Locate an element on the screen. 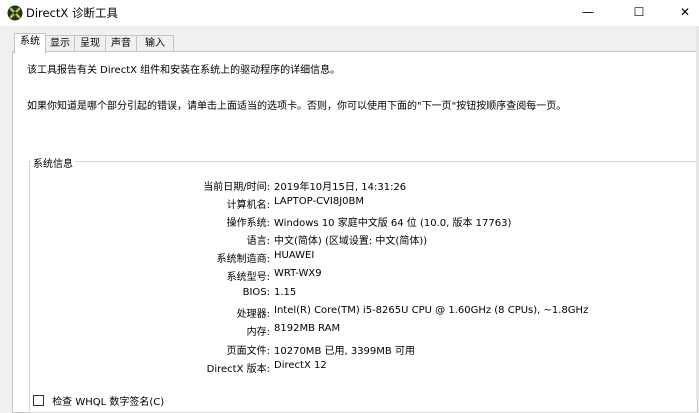  window-title: DirectX 诊断工具 is located at coordinates (72, 13).